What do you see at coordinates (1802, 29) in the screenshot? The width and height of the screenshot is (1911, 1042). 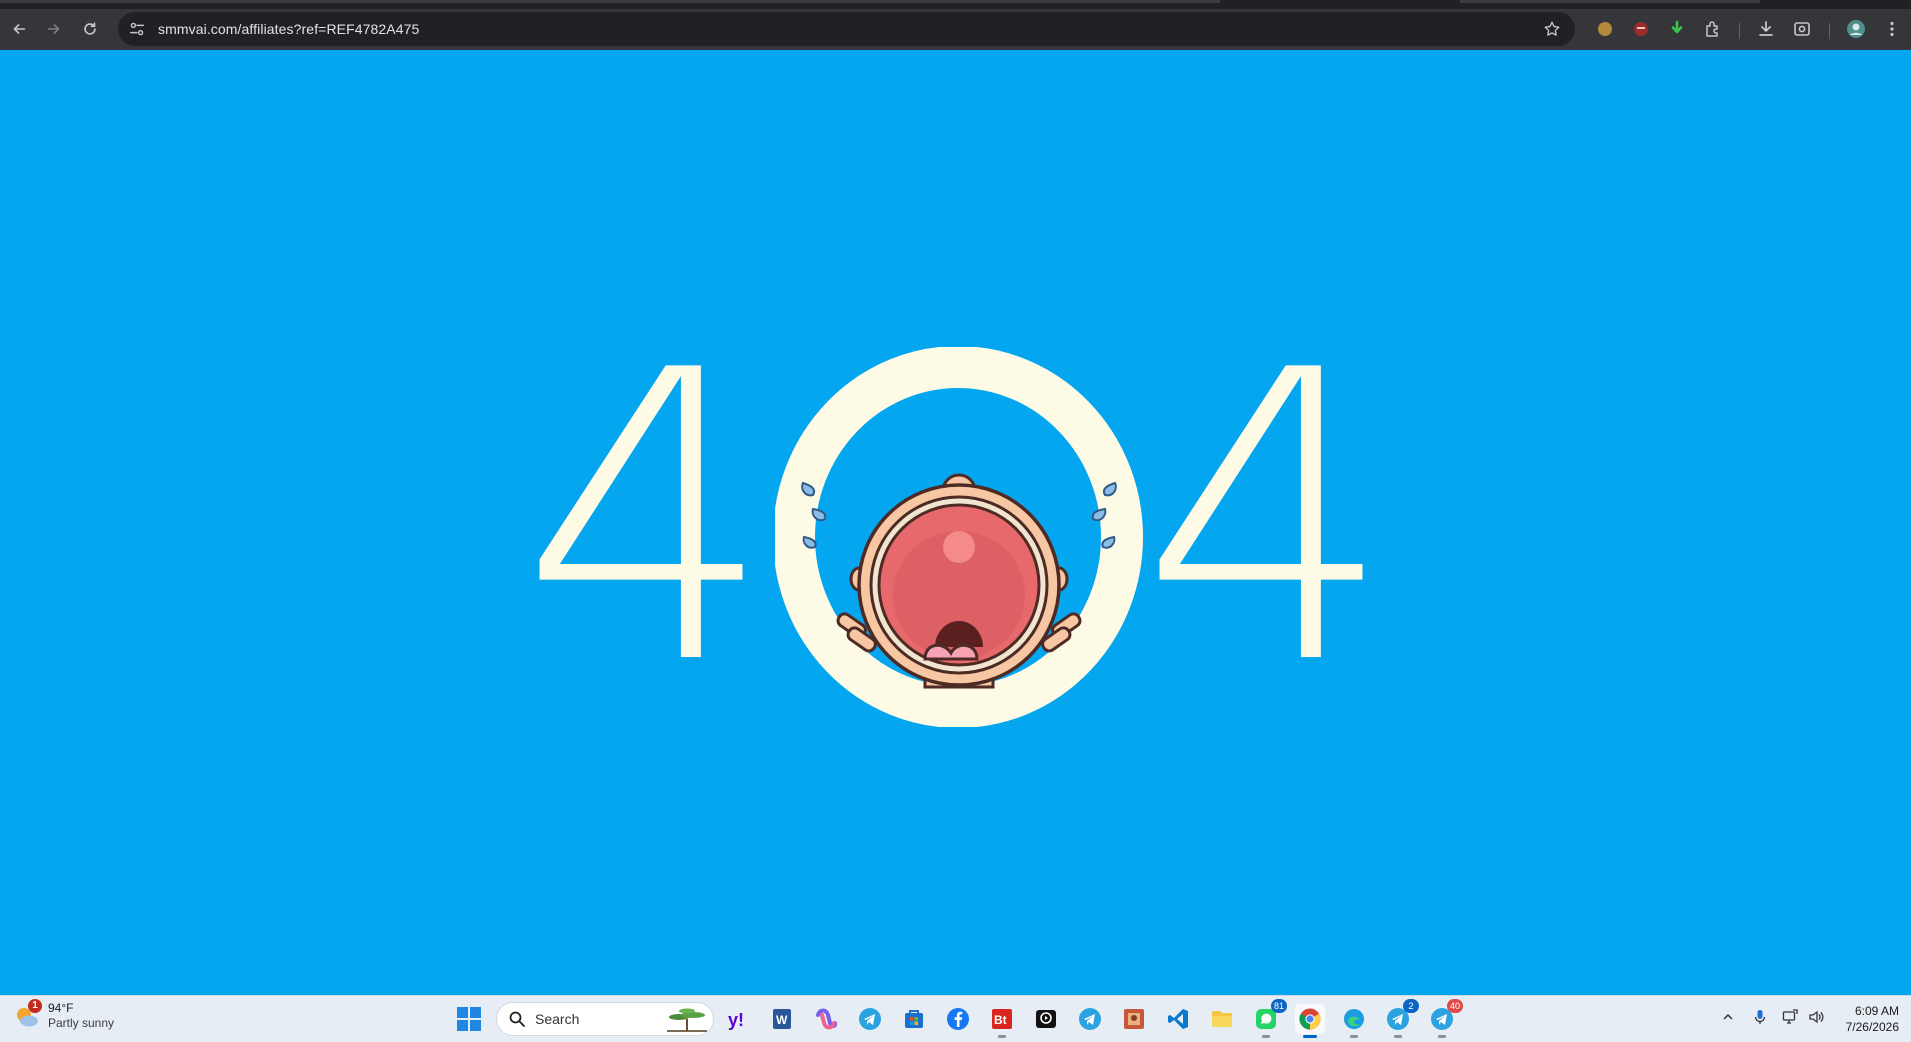 I see `screenshot-icon` at bounding box center [1802, 29].